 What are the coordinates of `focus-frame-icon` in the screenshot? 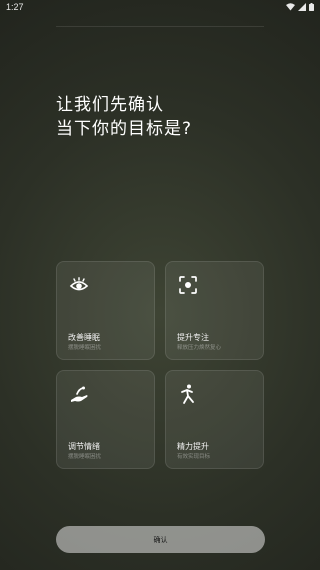 It's located at (188, 285).